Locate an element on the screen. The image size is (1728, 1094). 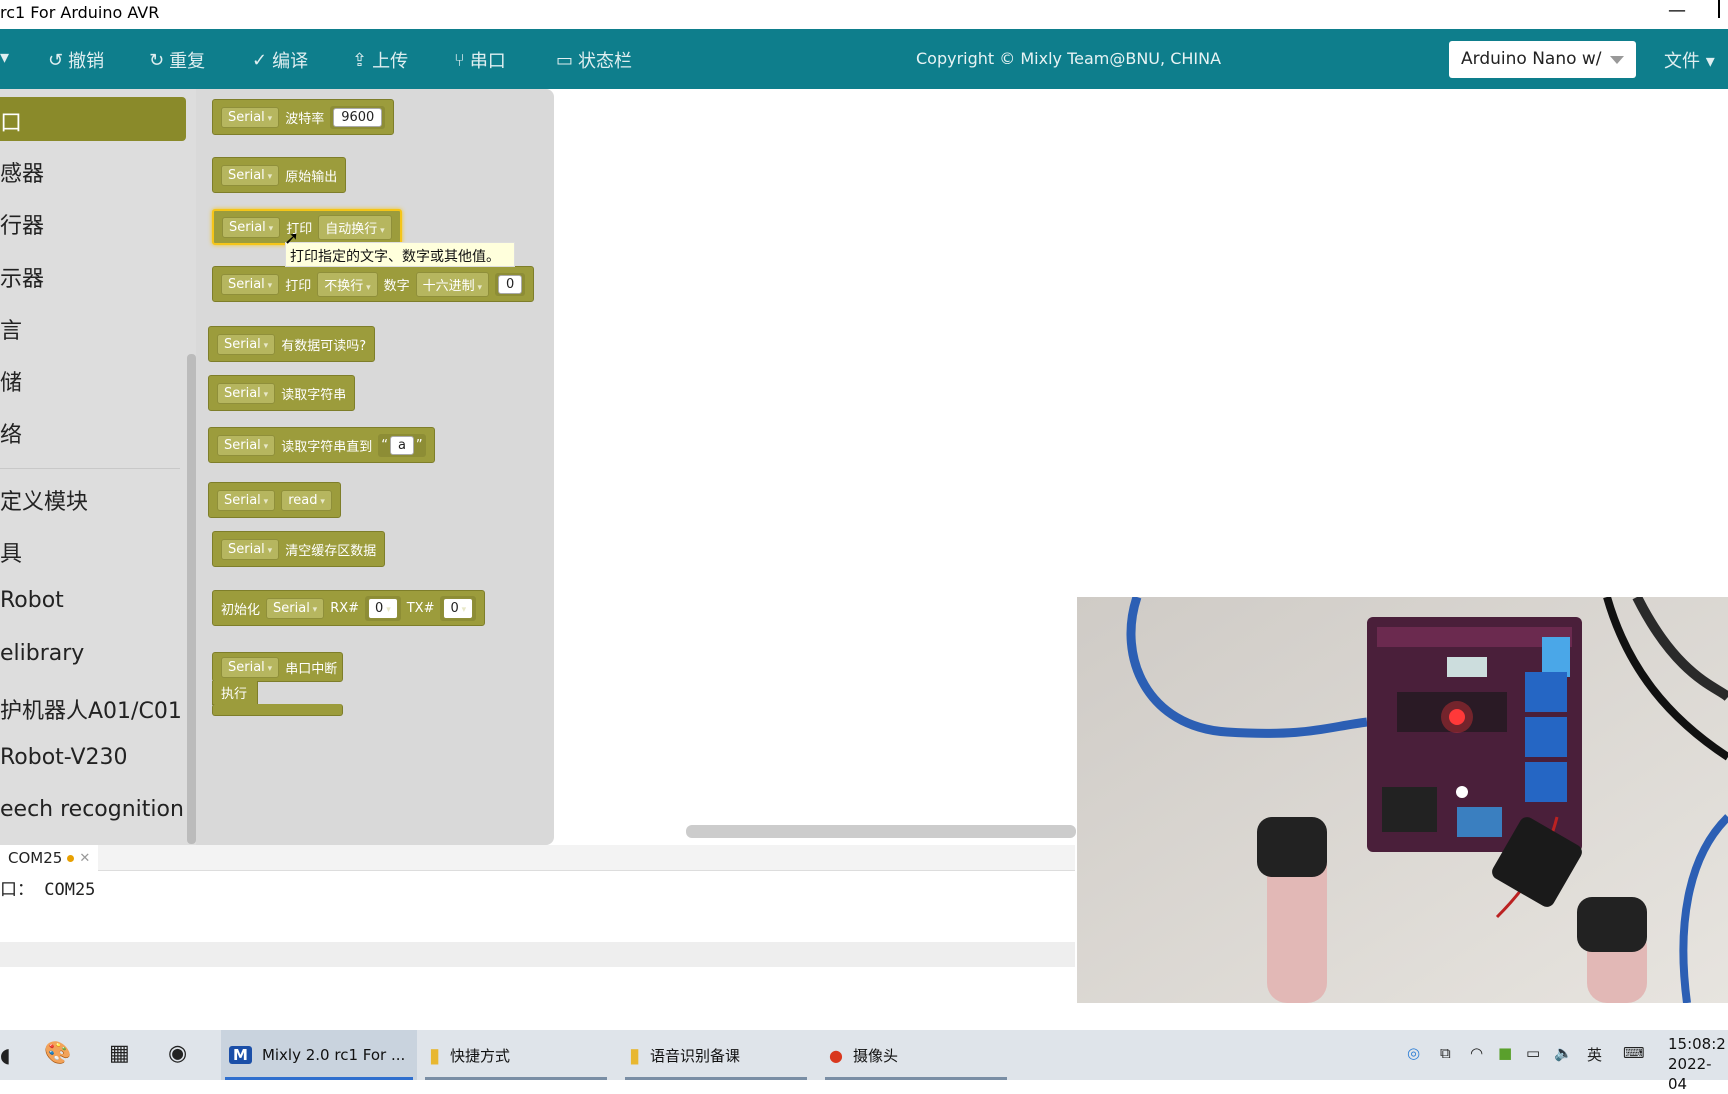
console-bottom-bar is located at coordinates (537, 954).